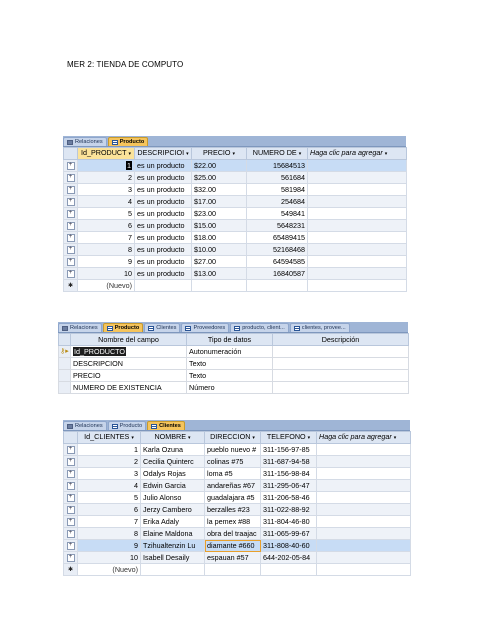  I want to click on cell-precio: $22.00, so click(219, 165).